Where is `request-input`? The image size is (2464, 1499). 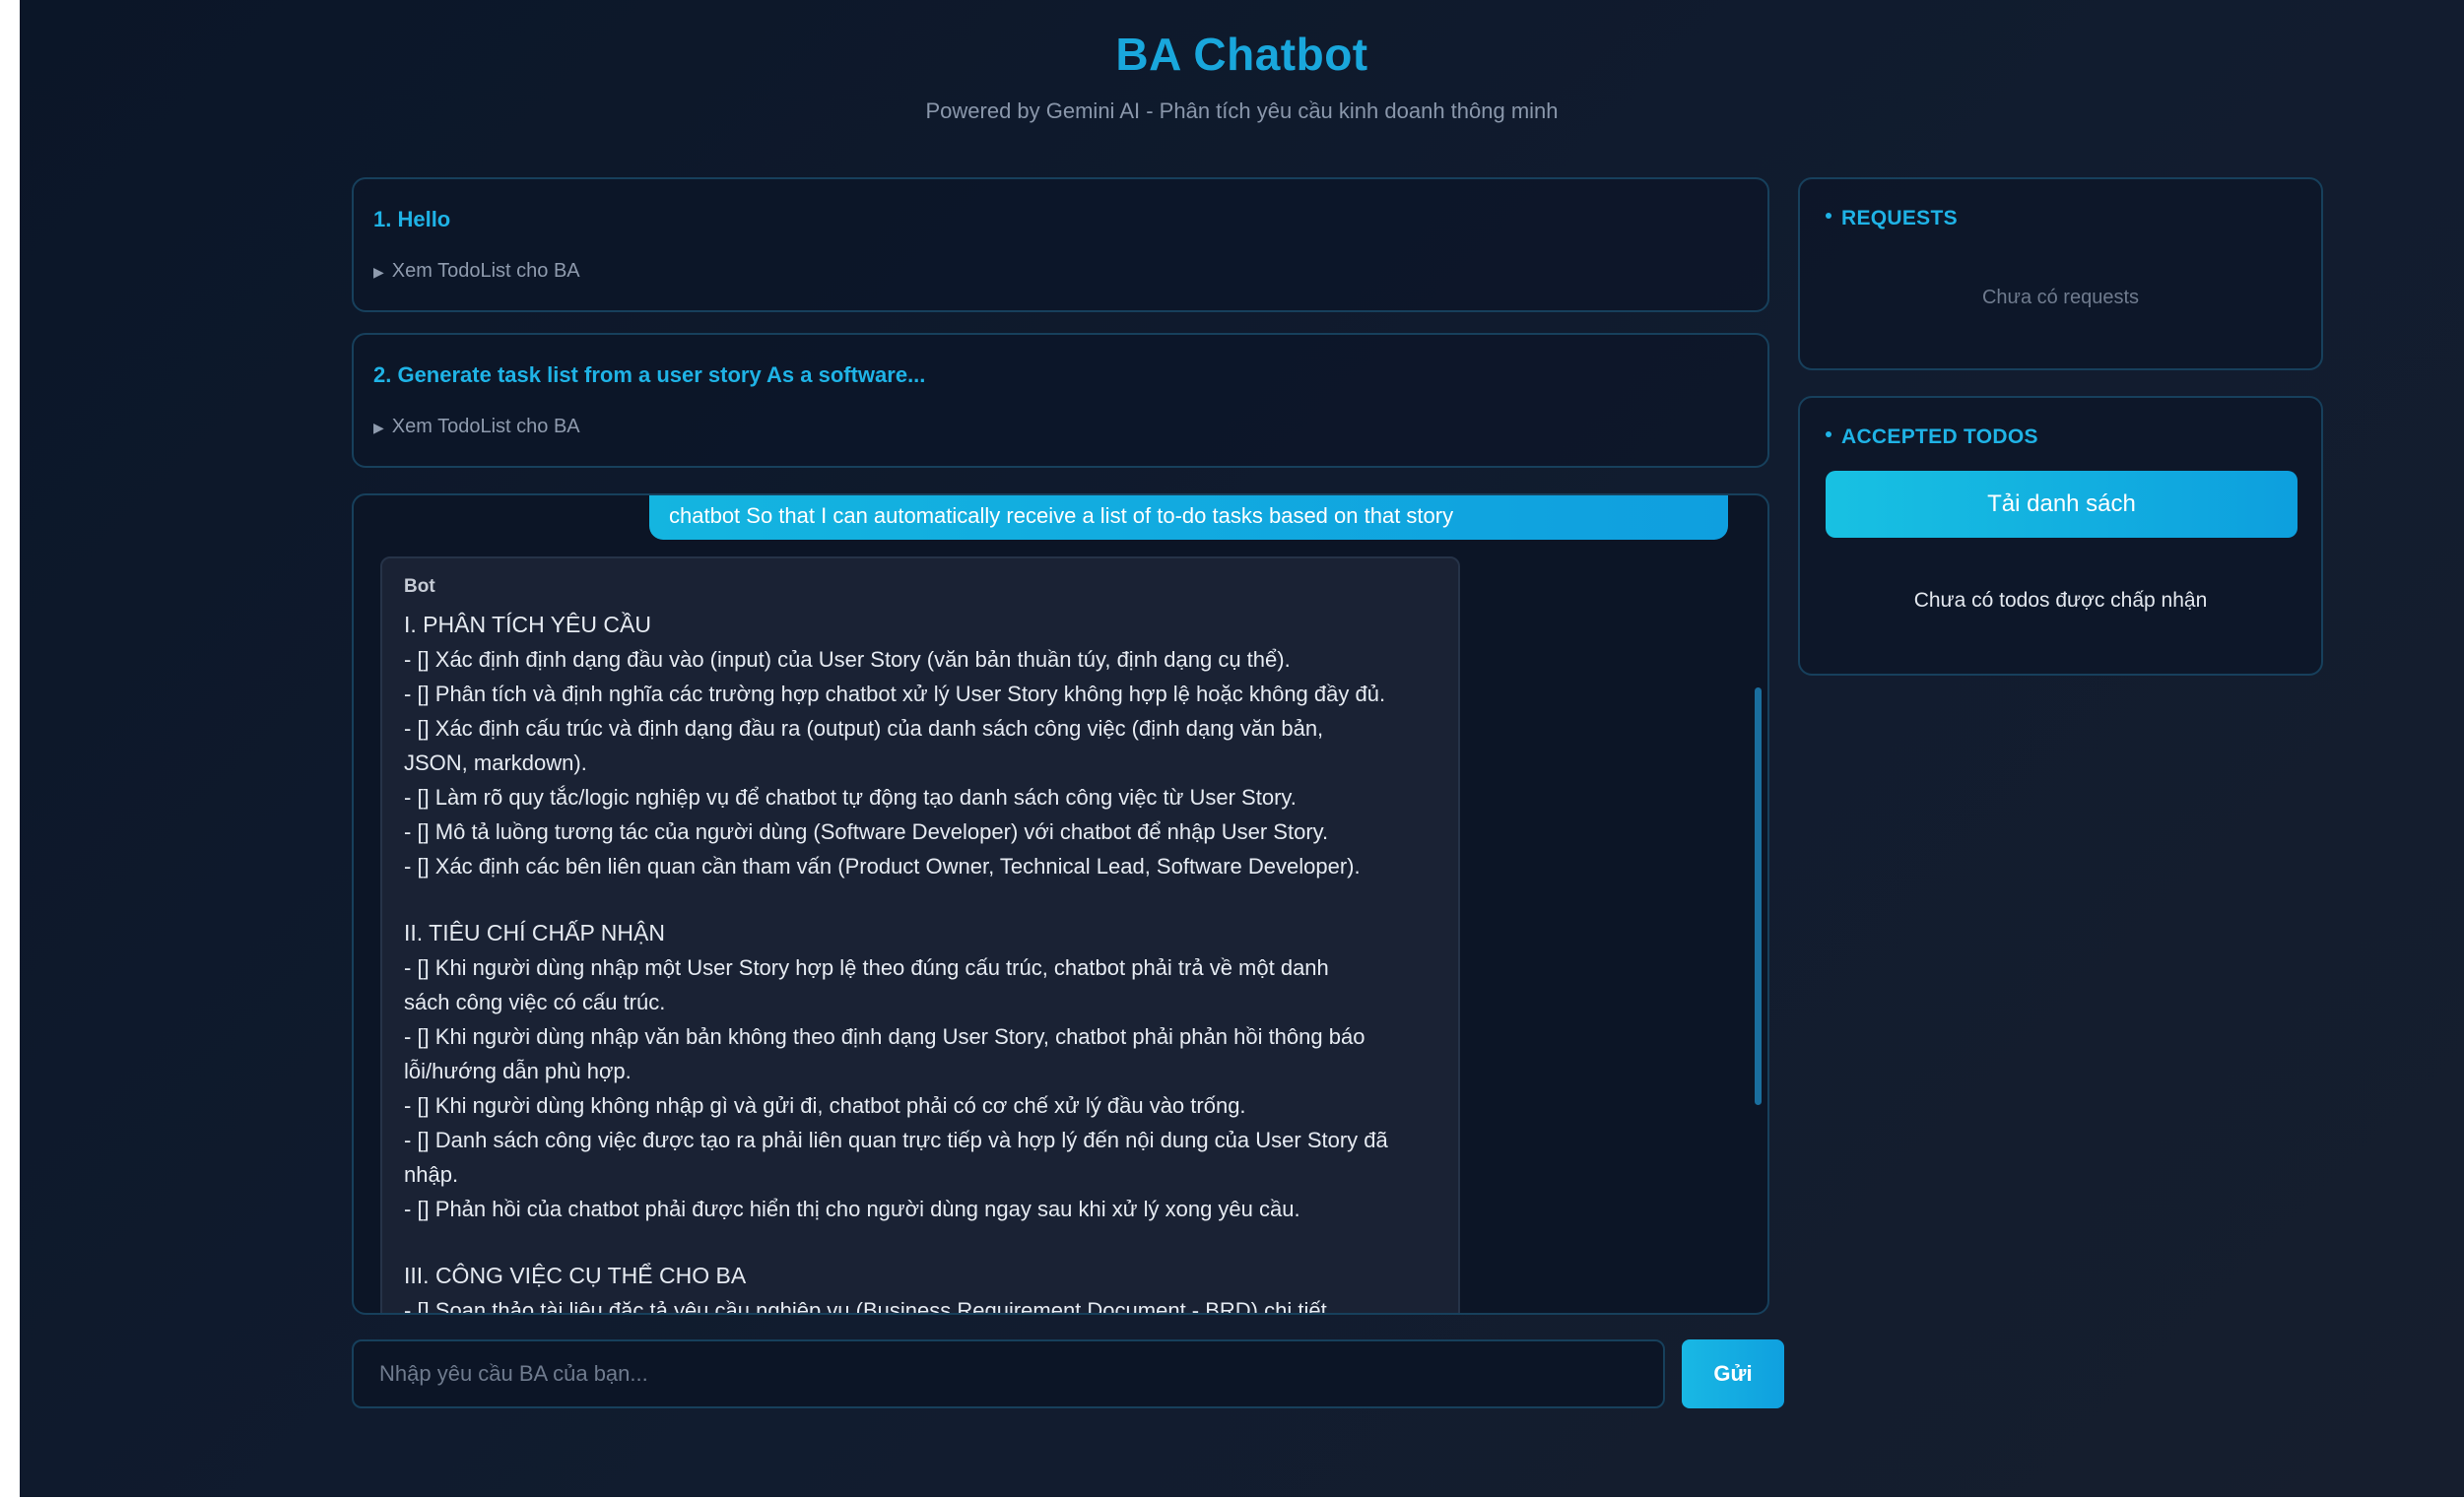
request-input is located at coordinates (1009, 1373).